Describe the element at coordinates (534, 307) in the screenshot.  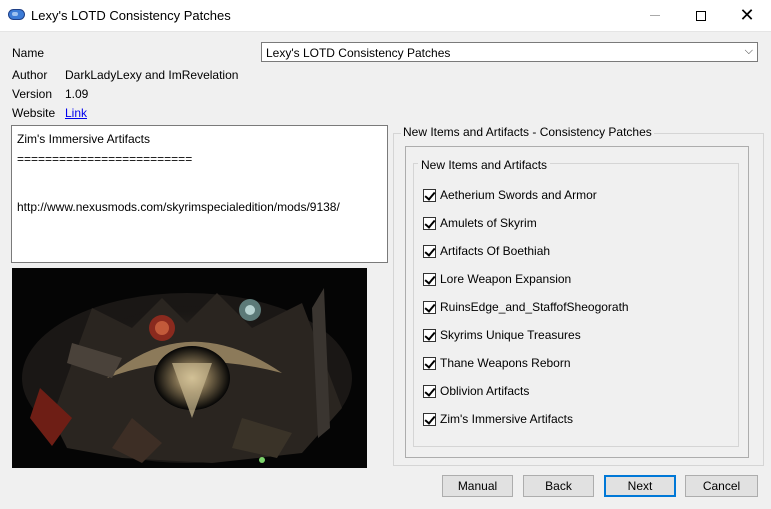
I see `option-label: RuinsEdge_and_StaffofSheogorath` at that location.